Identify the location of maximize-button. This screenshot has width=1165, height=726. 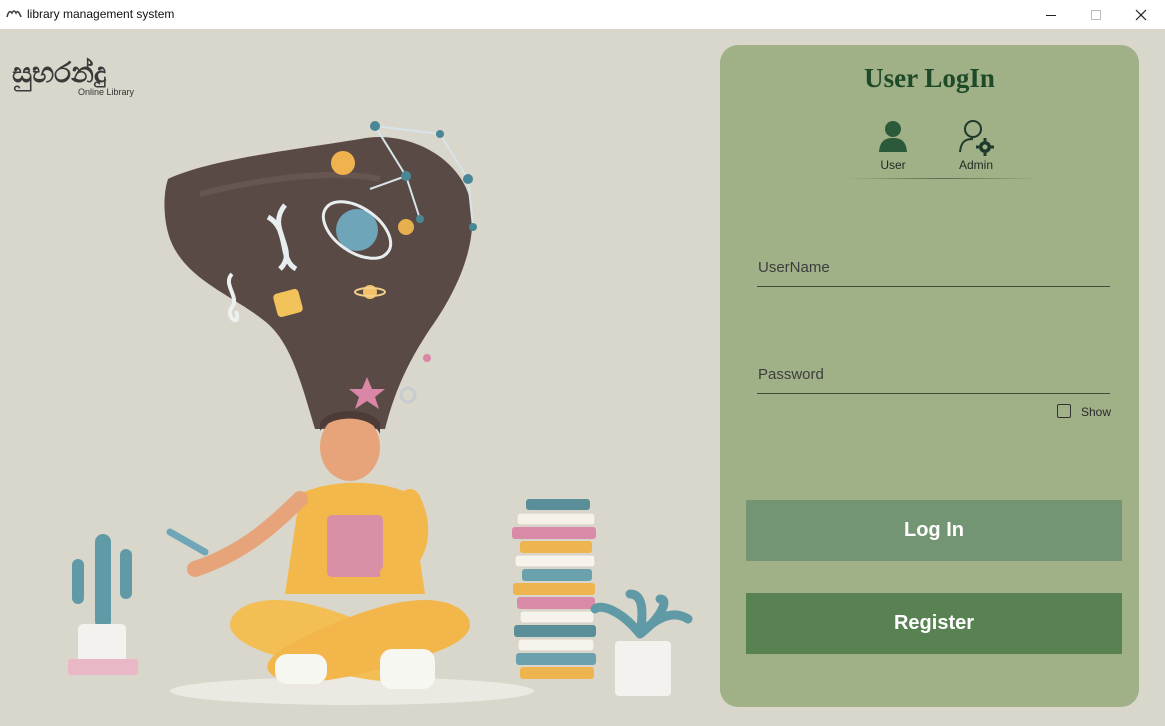
(1096, 14).